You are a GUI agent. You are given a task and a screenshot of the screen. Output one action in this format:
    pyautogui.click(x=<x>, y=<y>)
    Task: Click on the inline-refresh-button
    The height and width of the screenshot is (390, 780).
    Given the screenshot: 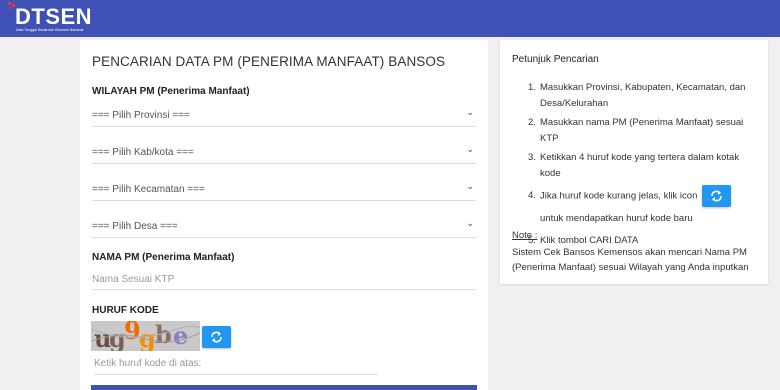 What is the action you would take?
    pyautogui.click(x=716, y=196)
    